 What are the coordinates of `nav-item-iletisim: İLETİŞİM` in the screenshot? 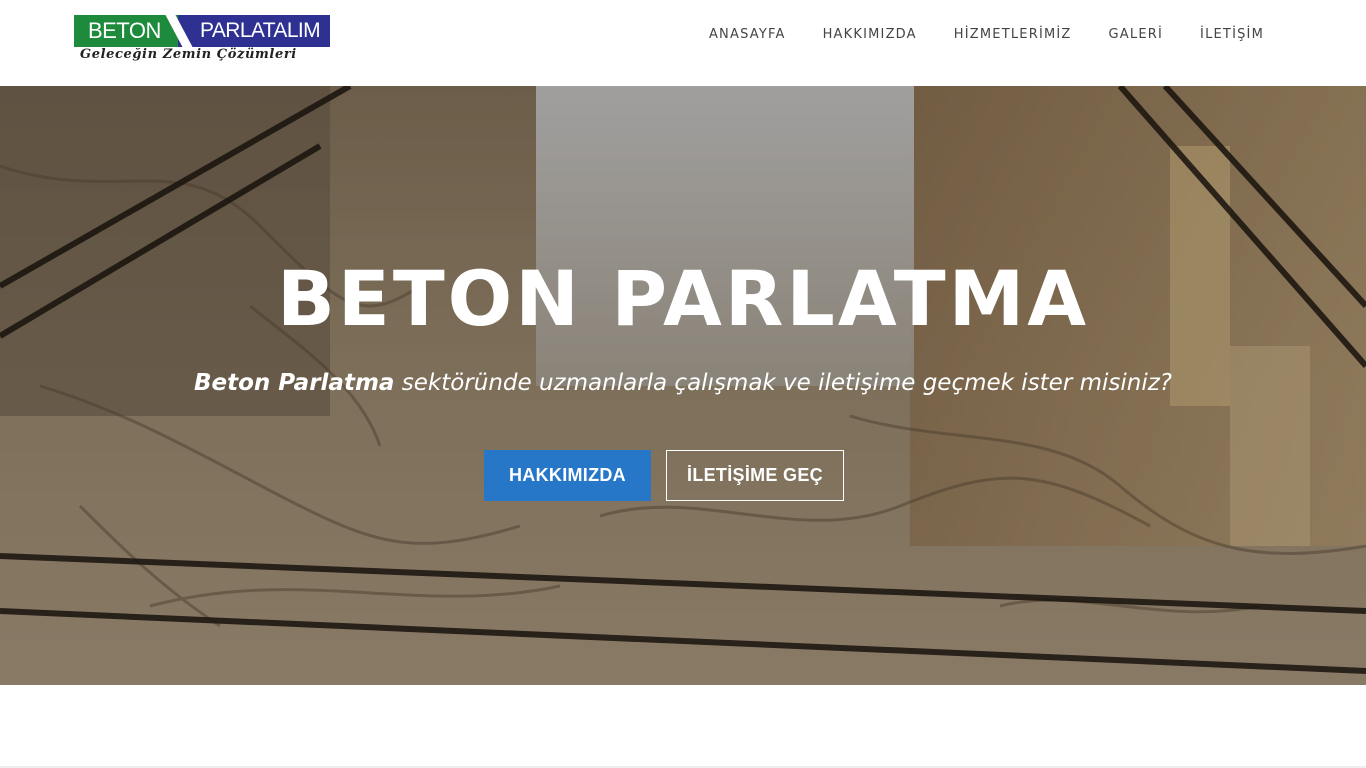 It's located at (1232, 34).